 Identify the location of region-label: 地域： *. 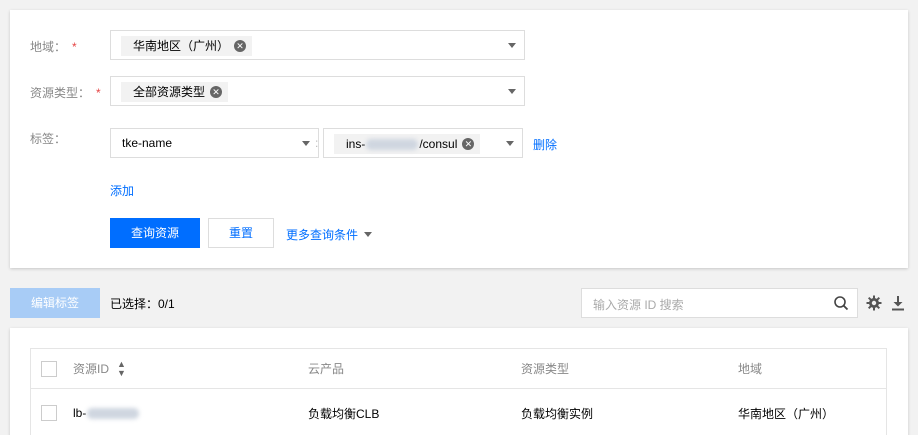
(53, 47).